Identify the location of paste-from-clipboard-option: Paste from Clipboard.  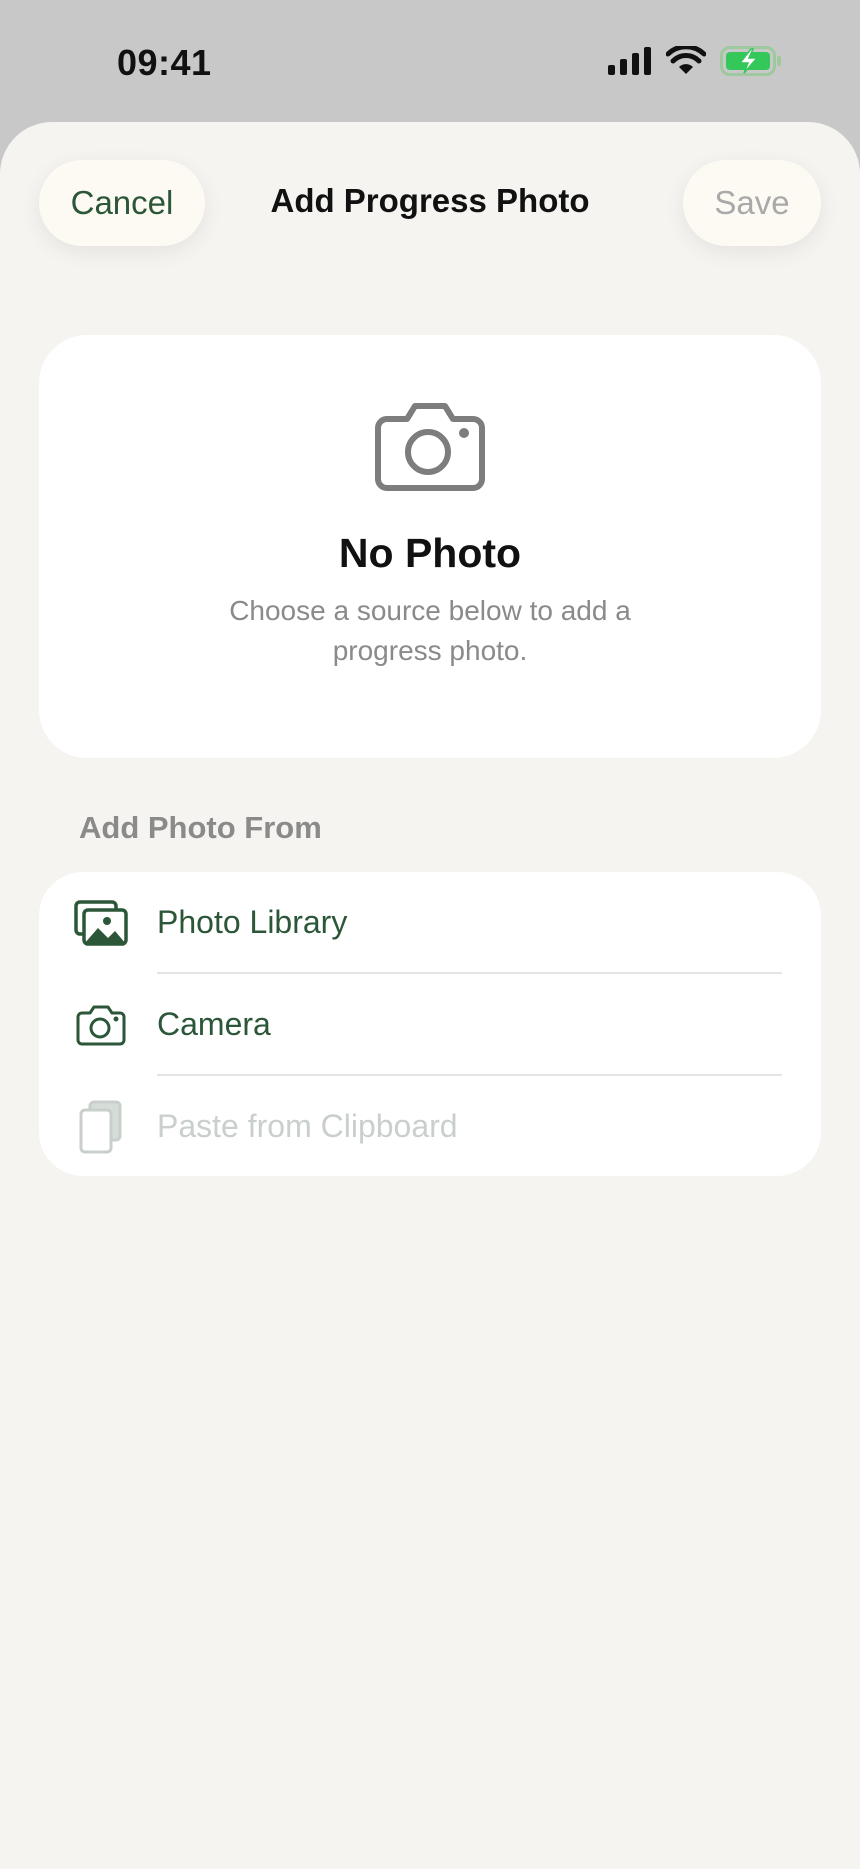
(430, 1126).